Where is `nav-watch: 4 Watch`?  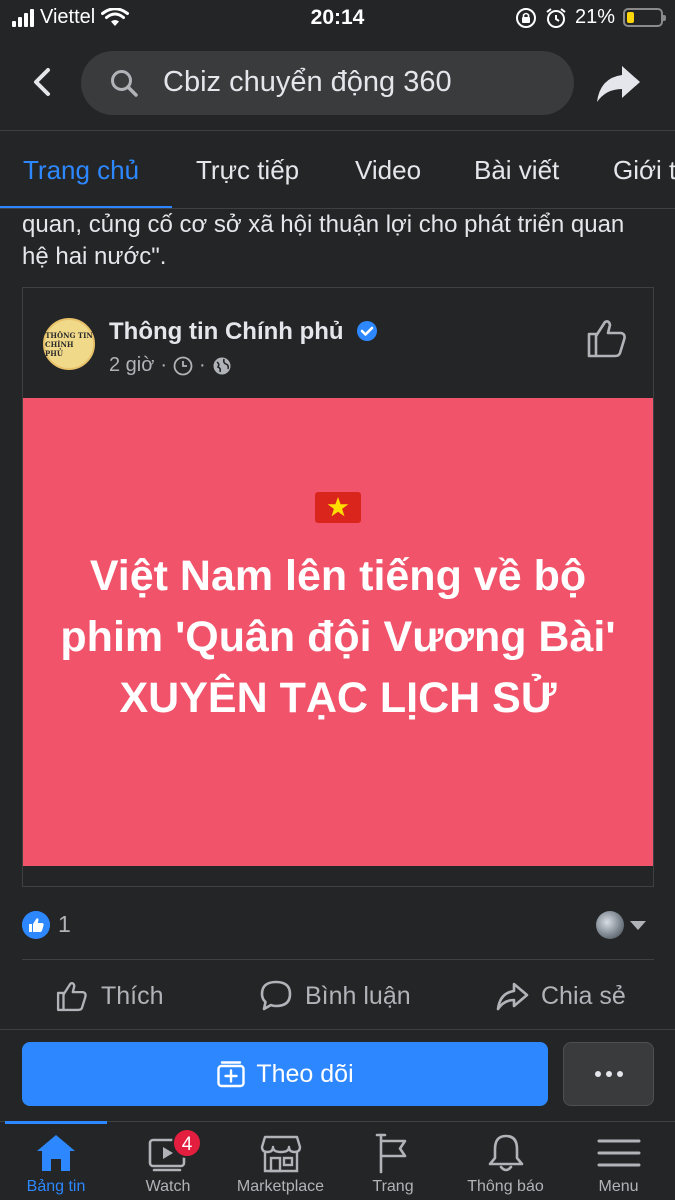 nav-watch: 4 Watch is located at coordinates (168, 1161).